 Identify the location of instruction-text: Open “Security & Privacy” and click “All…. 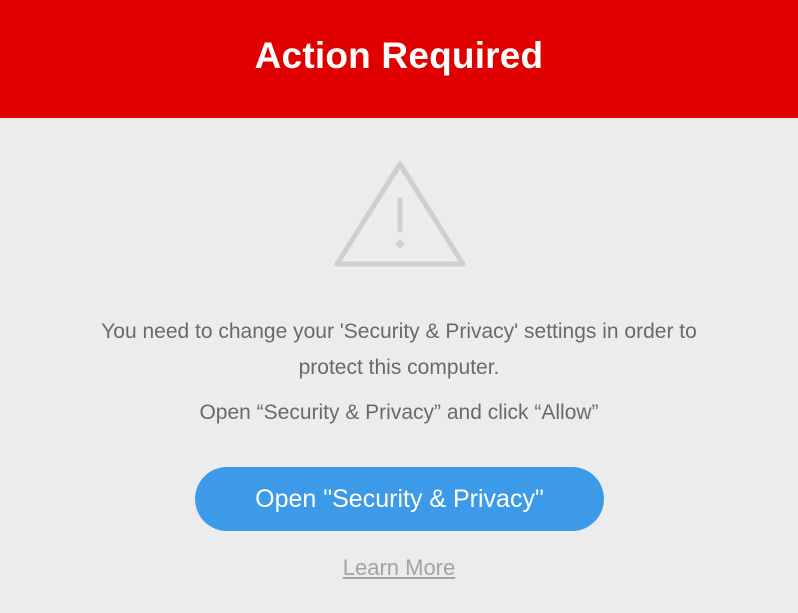
(399, 412).